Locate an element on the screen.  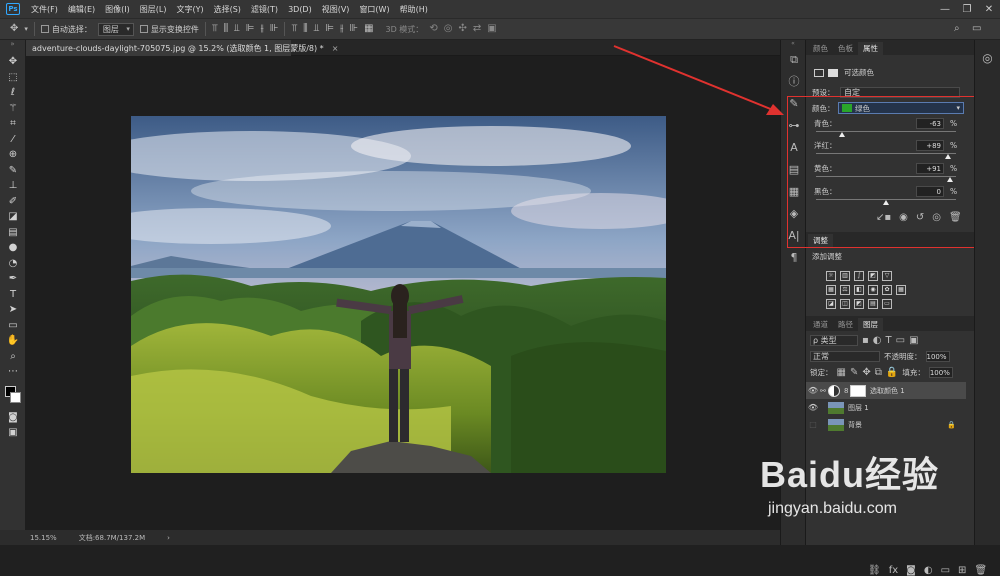
fx-icon: fx is located at coordinates (893, 571).